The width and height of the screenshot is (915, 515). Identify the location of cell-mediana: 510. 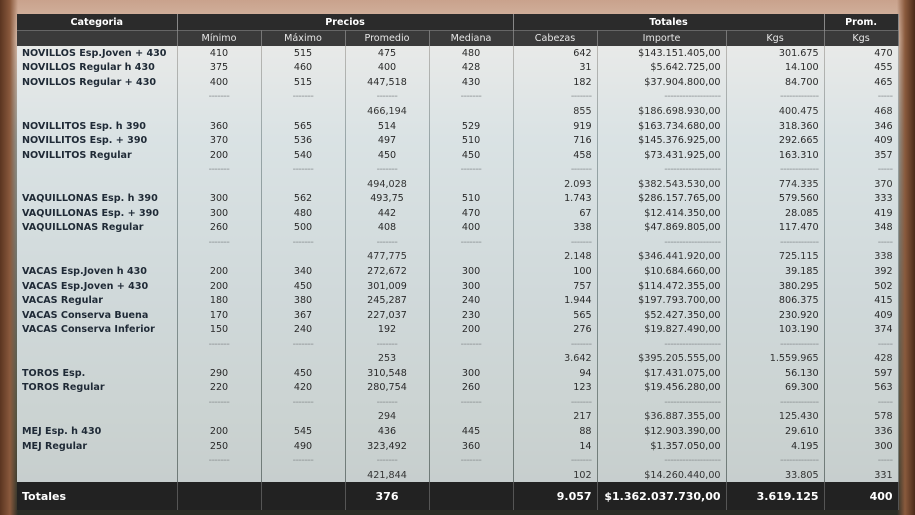
(471, 140).